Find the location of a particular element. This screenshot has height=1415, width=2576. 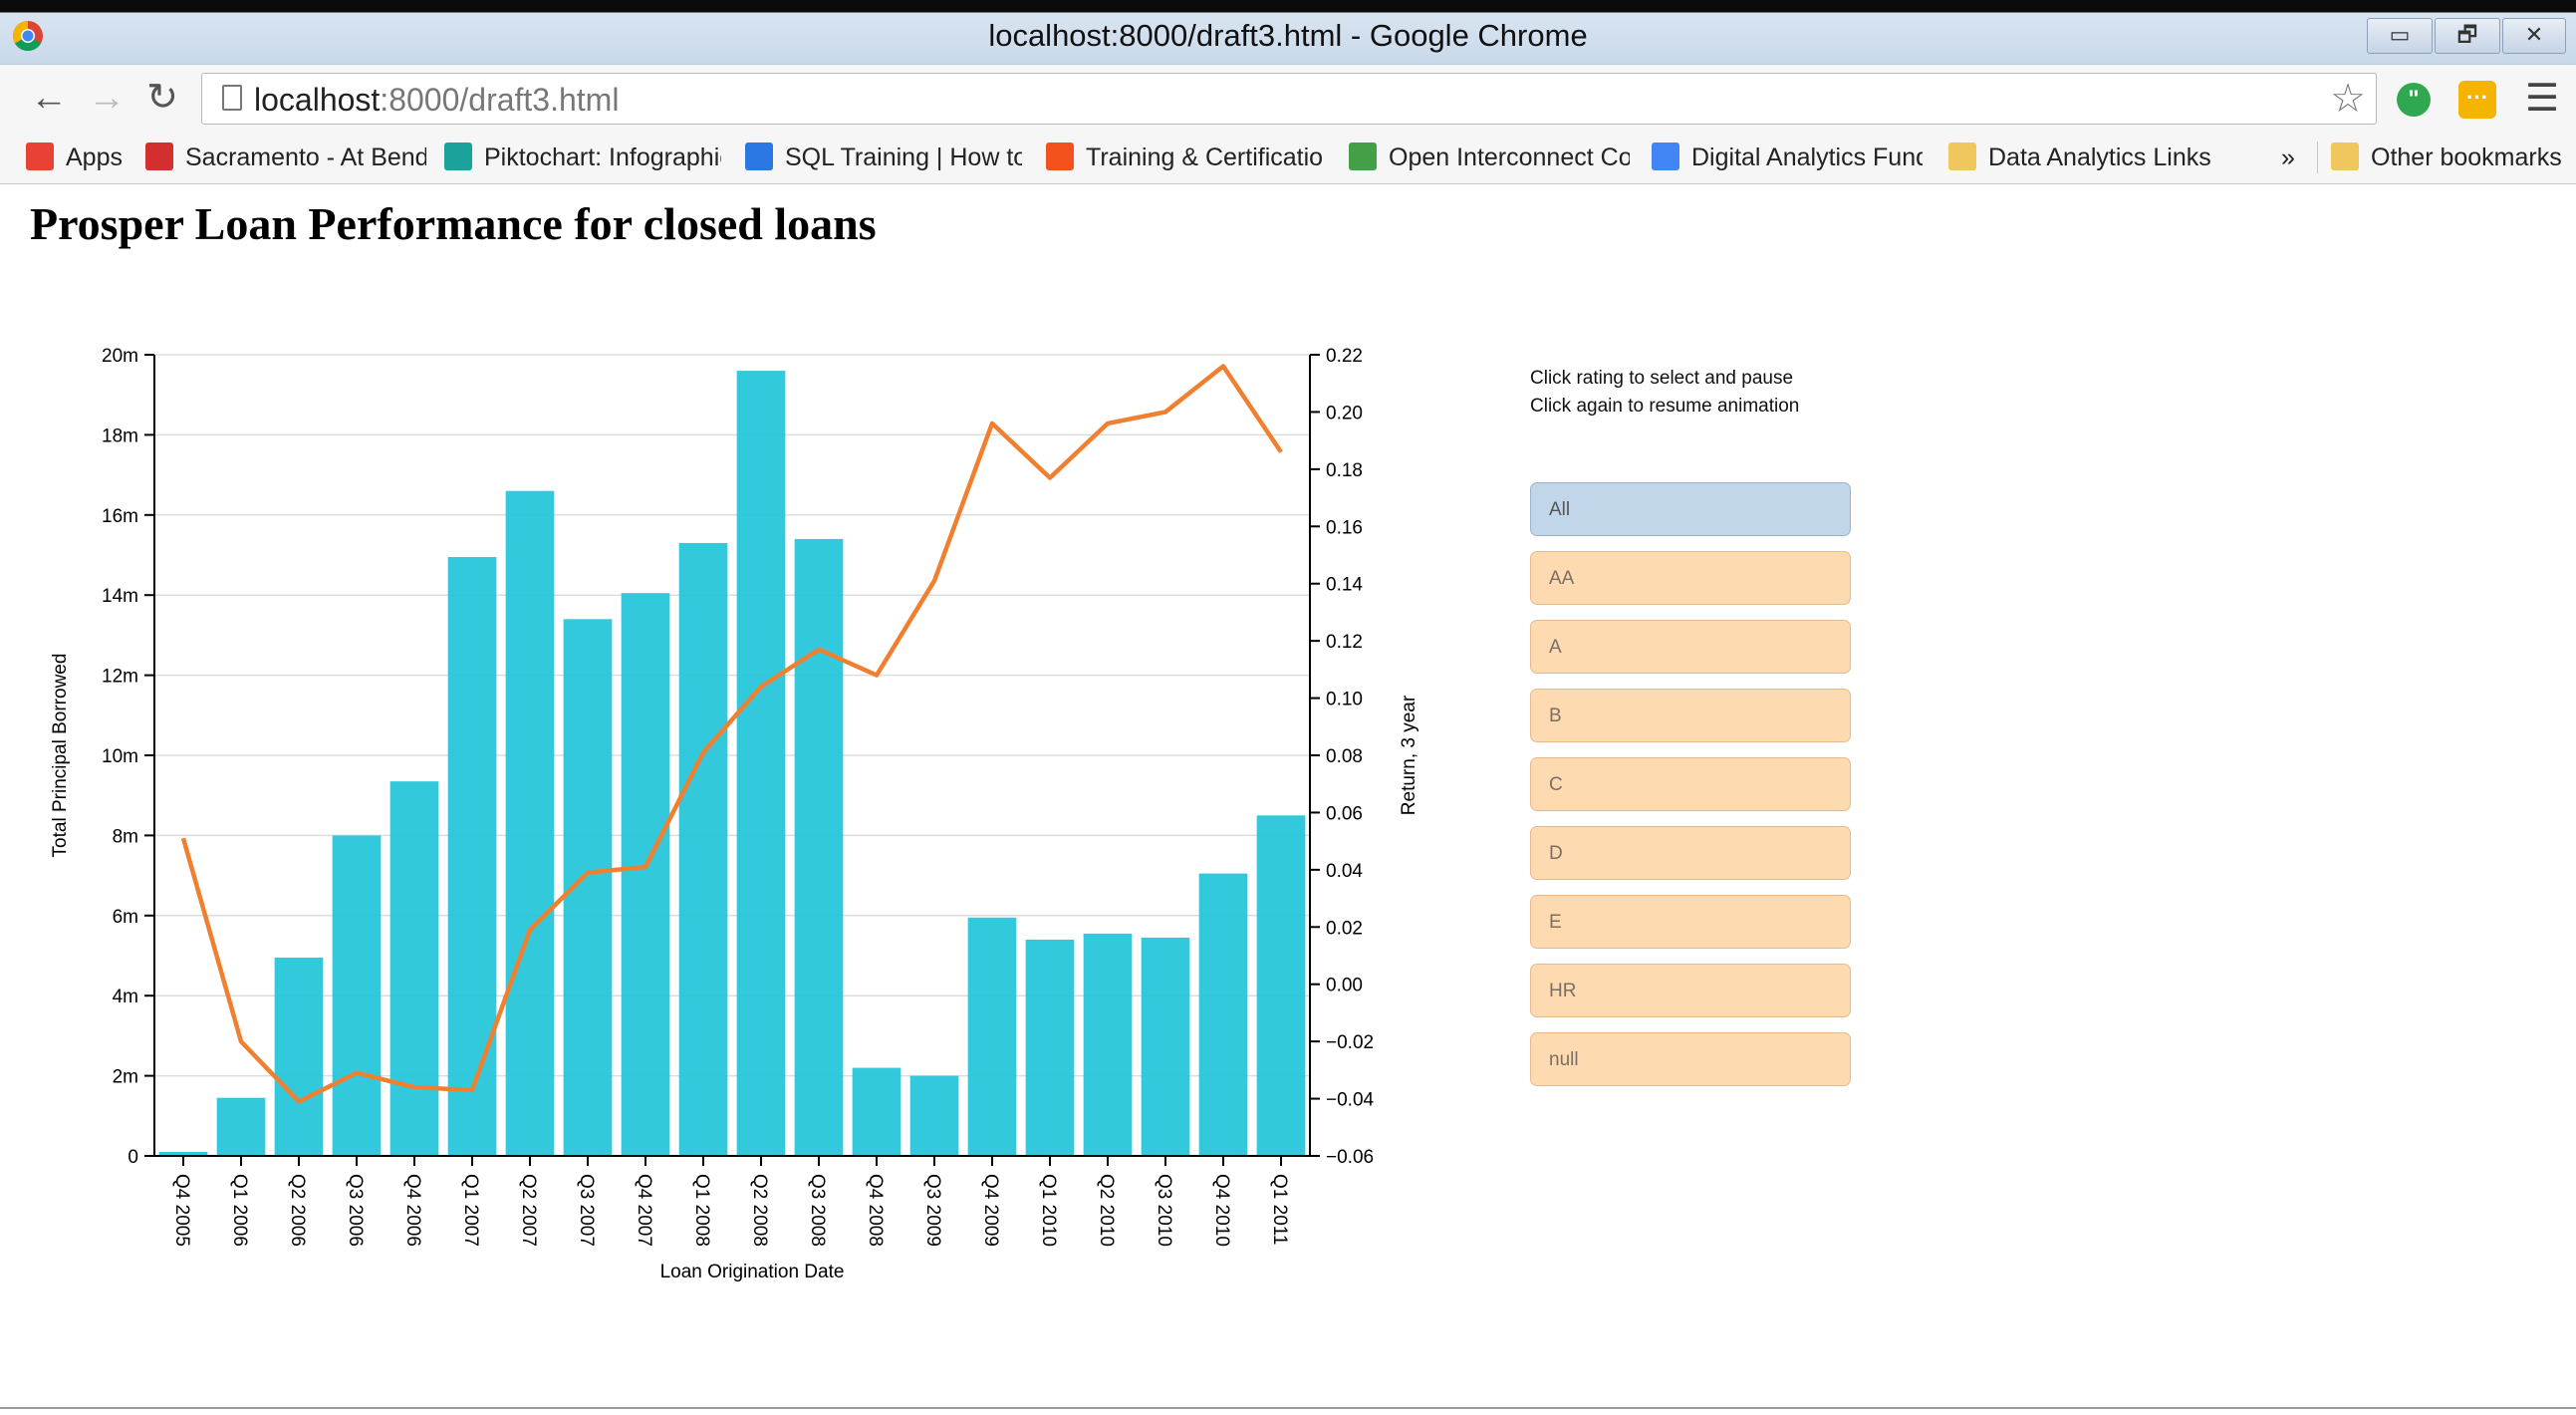

bookmark-label: SQL Training | How to is located at coordinates (903, 157).